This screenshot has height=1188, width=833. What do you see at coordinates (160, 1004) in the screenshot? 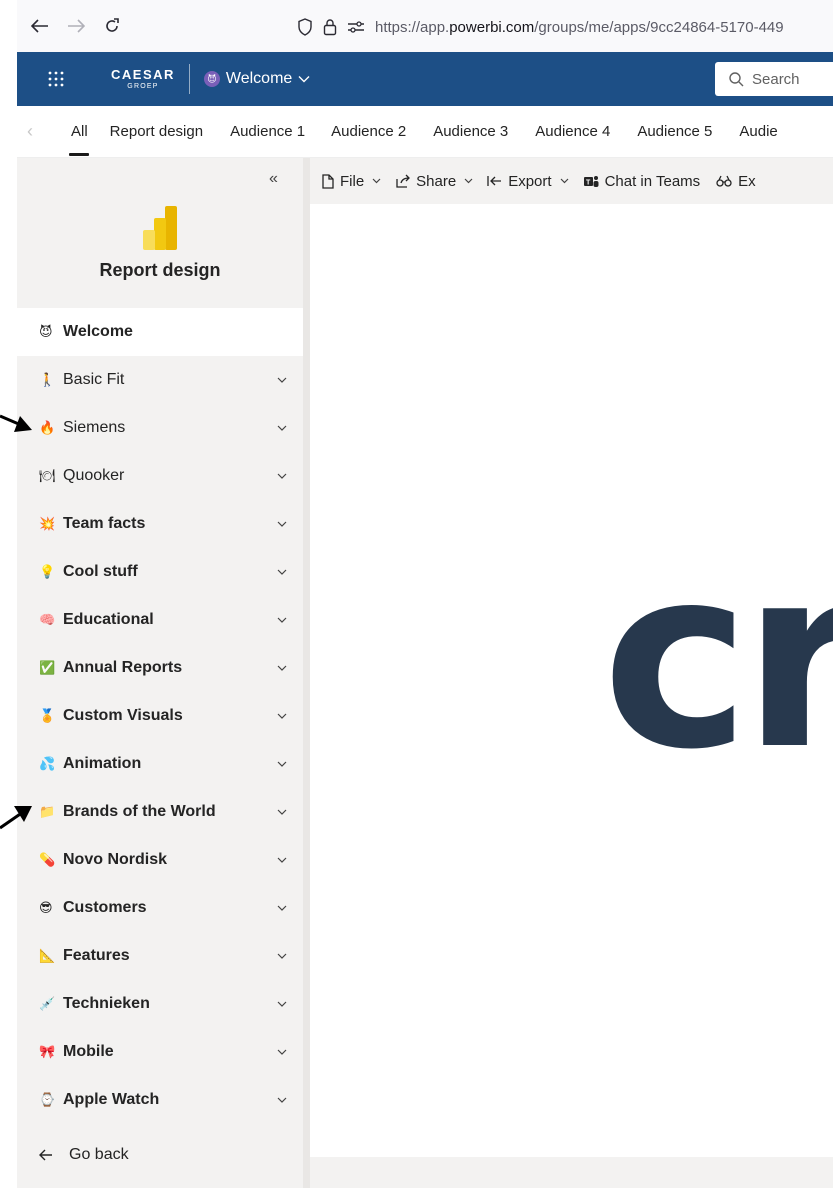
I see `nav-item-technieken: 💉 Technieken` at bounding box center [160, 1004].